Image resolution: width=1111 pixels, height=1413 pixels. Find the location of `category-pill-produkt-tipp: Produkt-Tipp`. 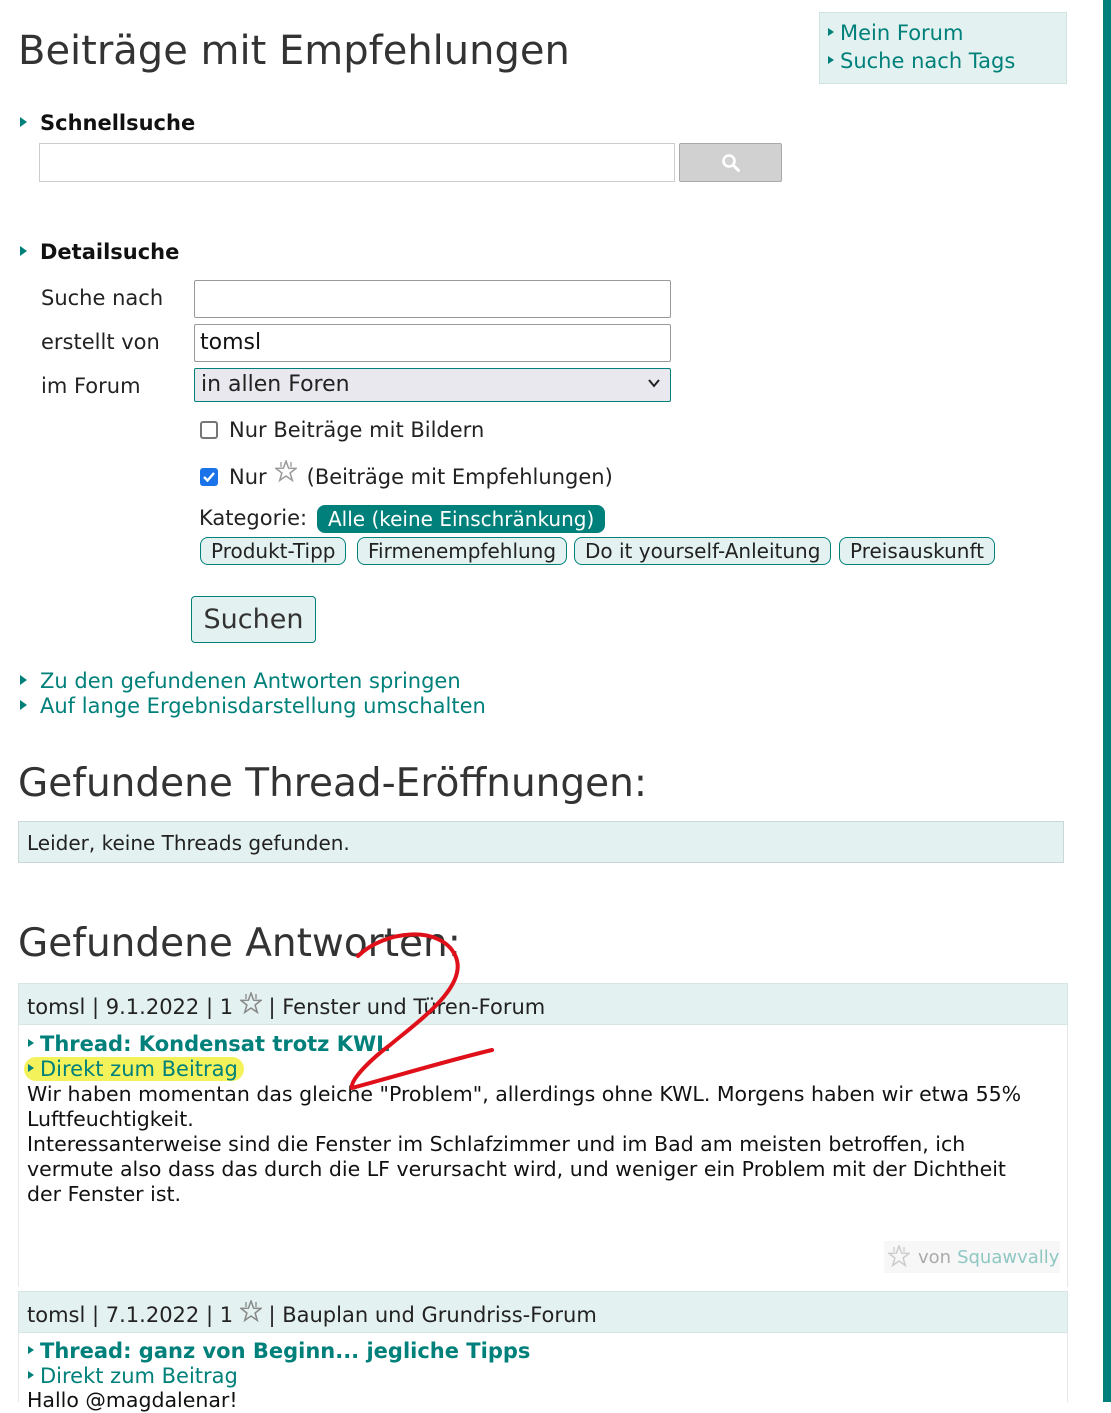

category-pill-produkt-tipp: Produkt-Tipp is located at coordinates (273, 551).